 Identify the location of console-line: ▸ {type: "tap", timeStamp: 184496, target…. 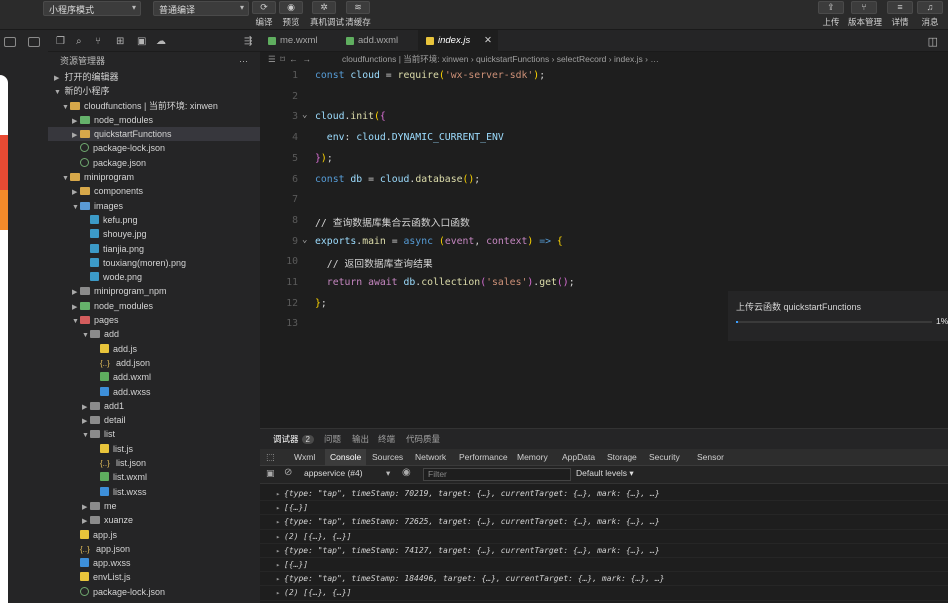
(604, 579).